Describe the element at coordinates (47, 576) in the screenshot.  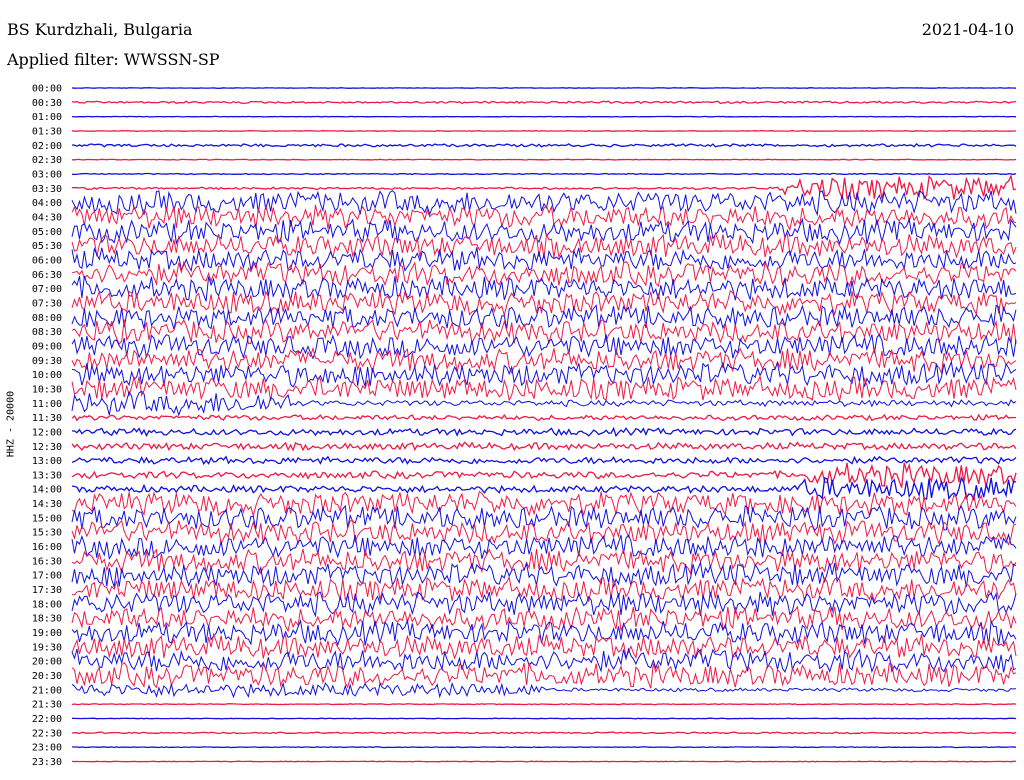
I see `row-label: 17:00` at that location.